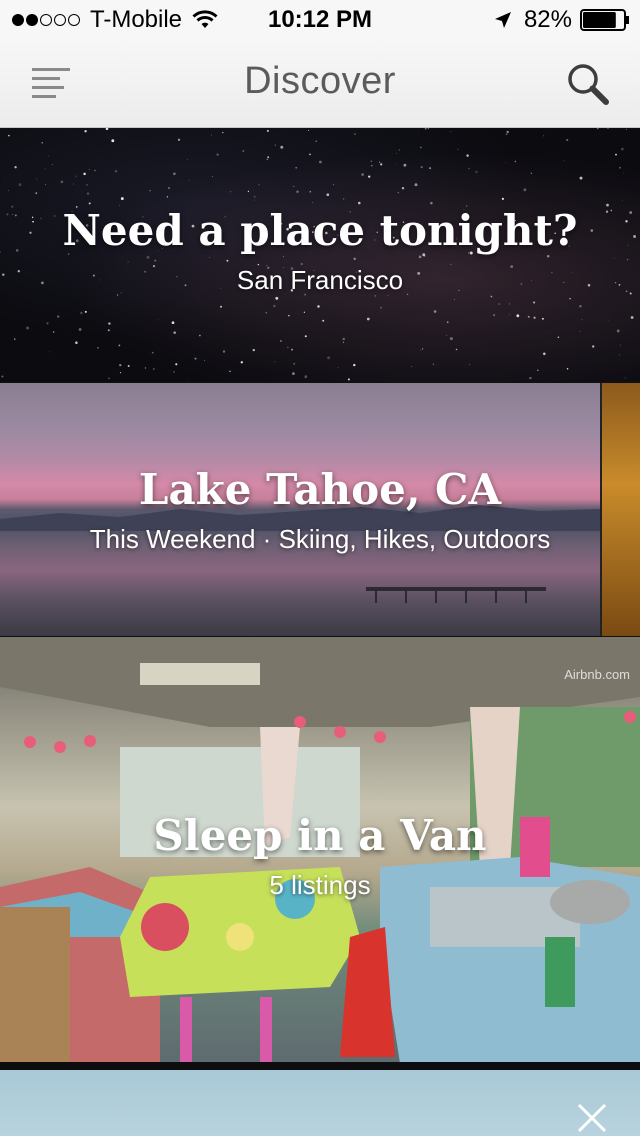 This screenshot has height=1136, width=640. I want to click on navigation-bar: Discover, so click(320, 84).